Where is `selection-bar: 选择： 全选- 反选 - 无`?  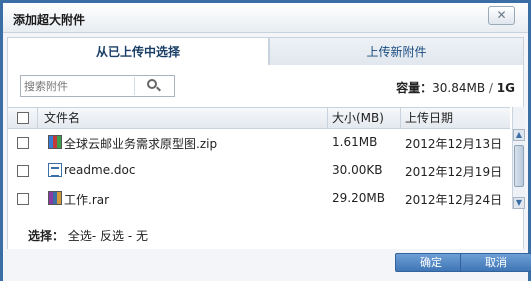 selection-bar: 选择： 全选- 反选 - 无 is located at coordinates (88, 235).